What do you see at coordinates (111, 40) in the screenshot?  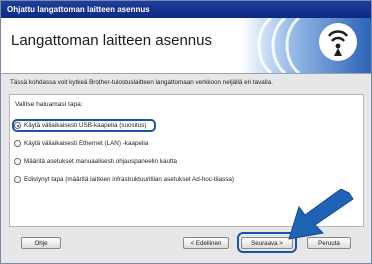 I see `page-title: Langattoman laitteen asennus` at bounding box center [111, 40].